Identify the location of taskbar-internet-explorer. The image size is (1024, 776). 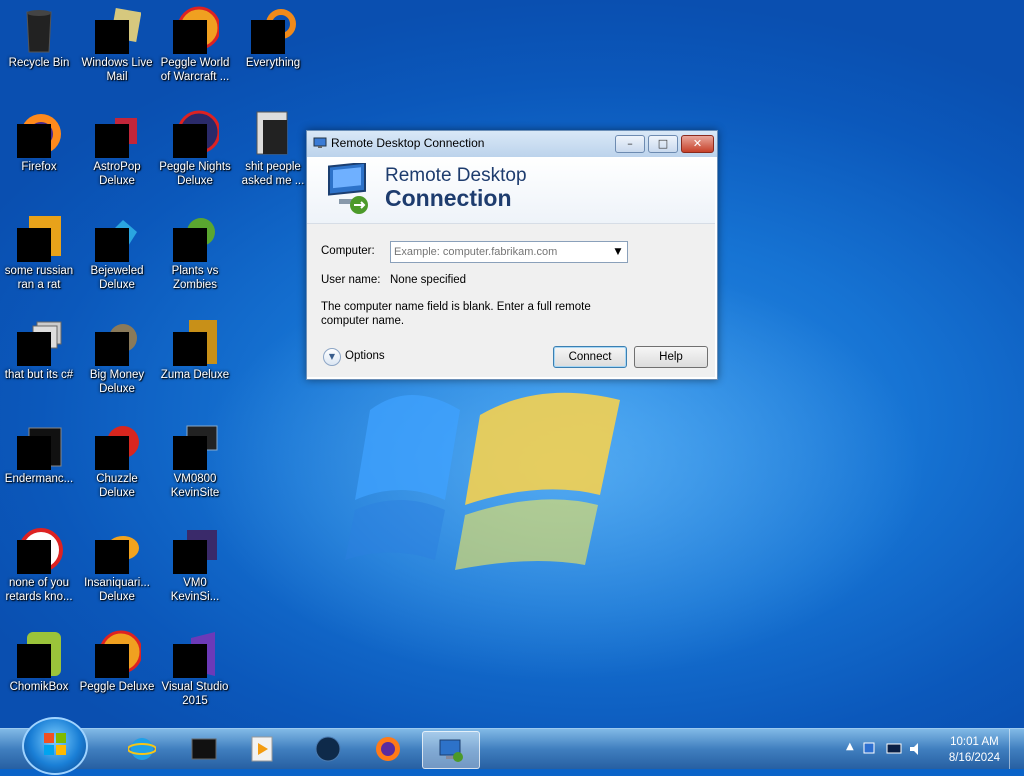
(142, 749).